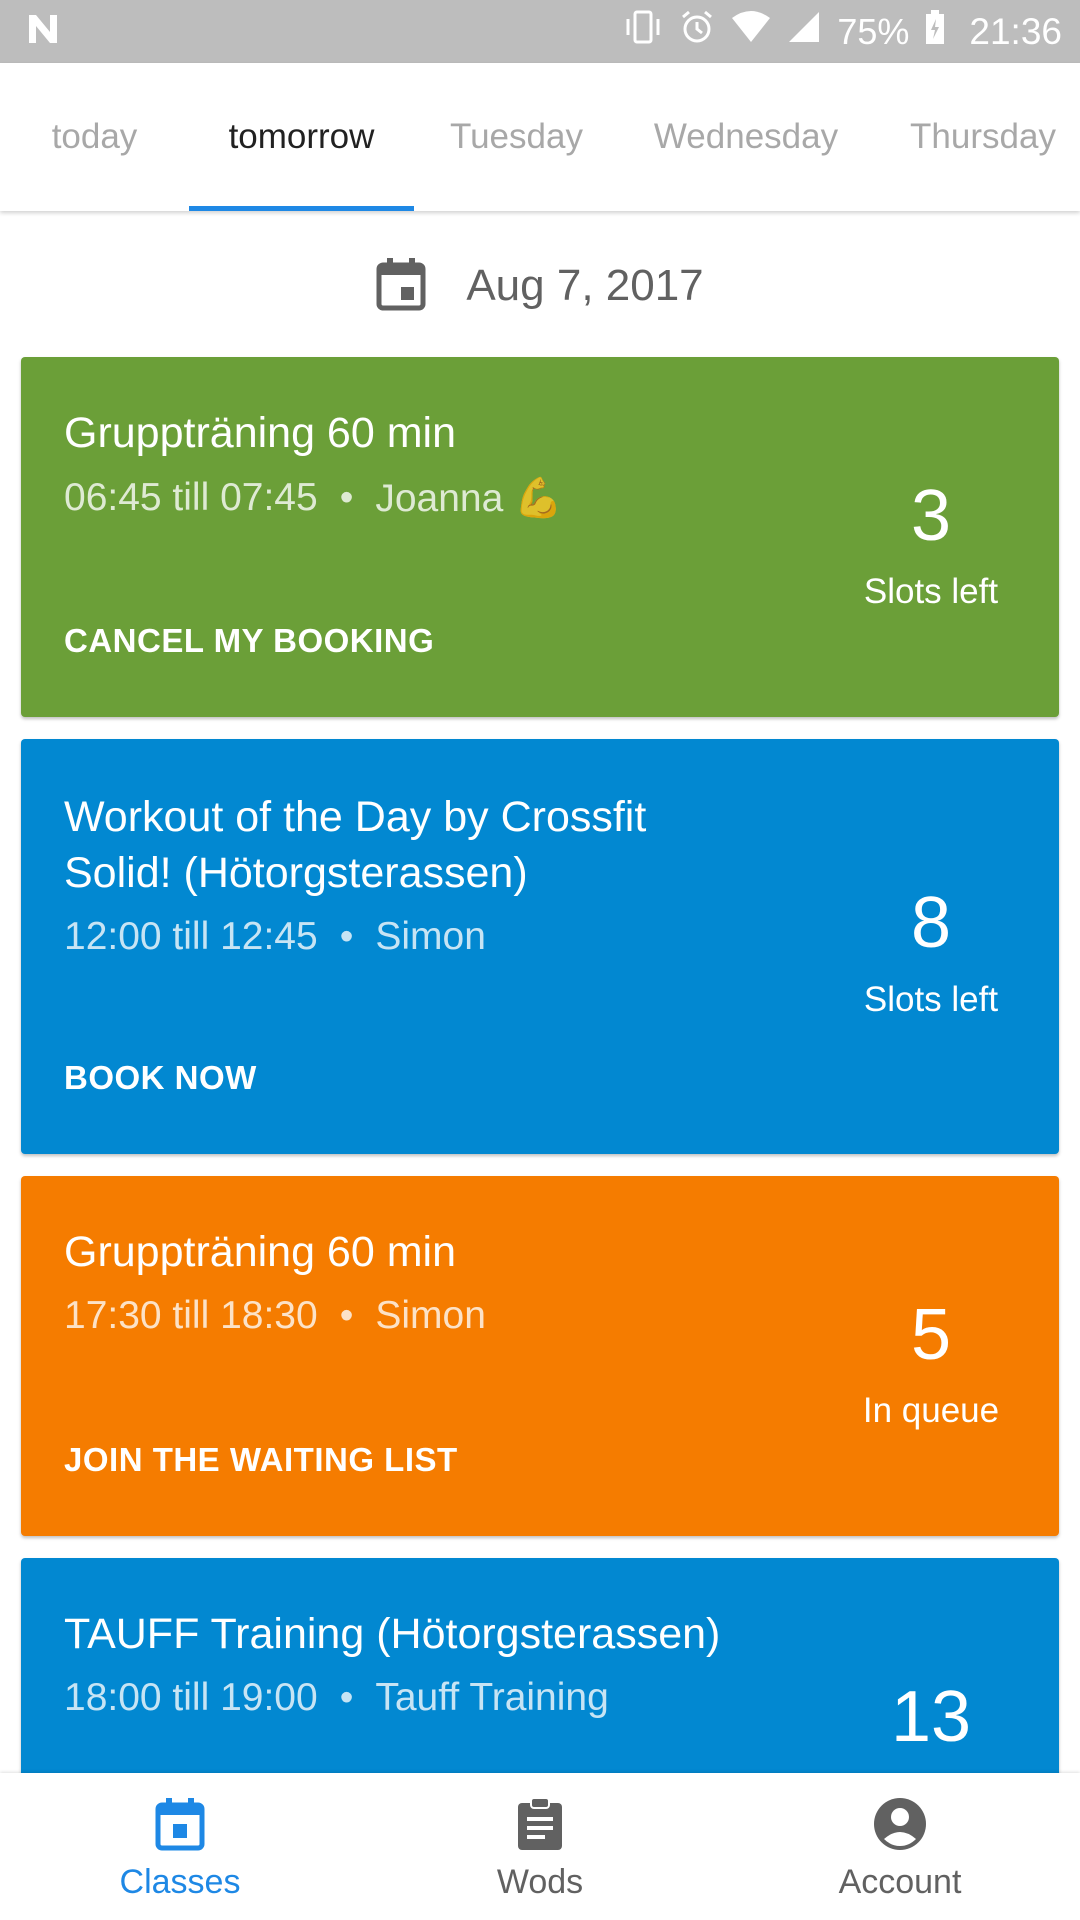  I want to click on queue-count-label: In queue, so click(931, 1410).